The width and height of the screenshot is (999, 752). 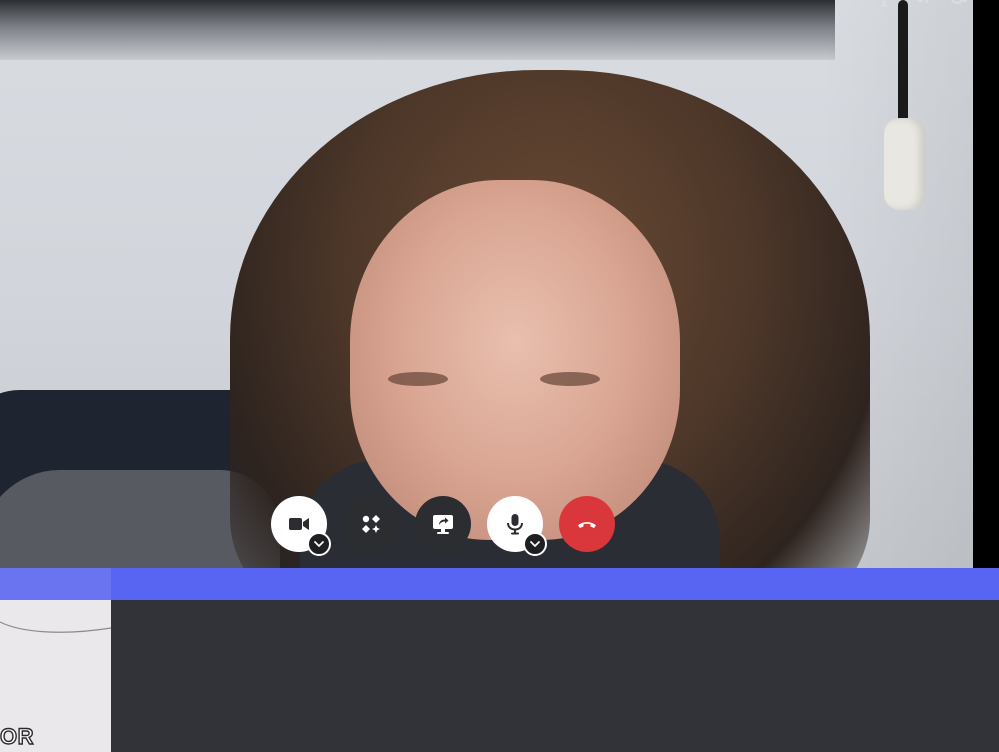 I want to click on call-status-bar, so click(x=499, y=584).